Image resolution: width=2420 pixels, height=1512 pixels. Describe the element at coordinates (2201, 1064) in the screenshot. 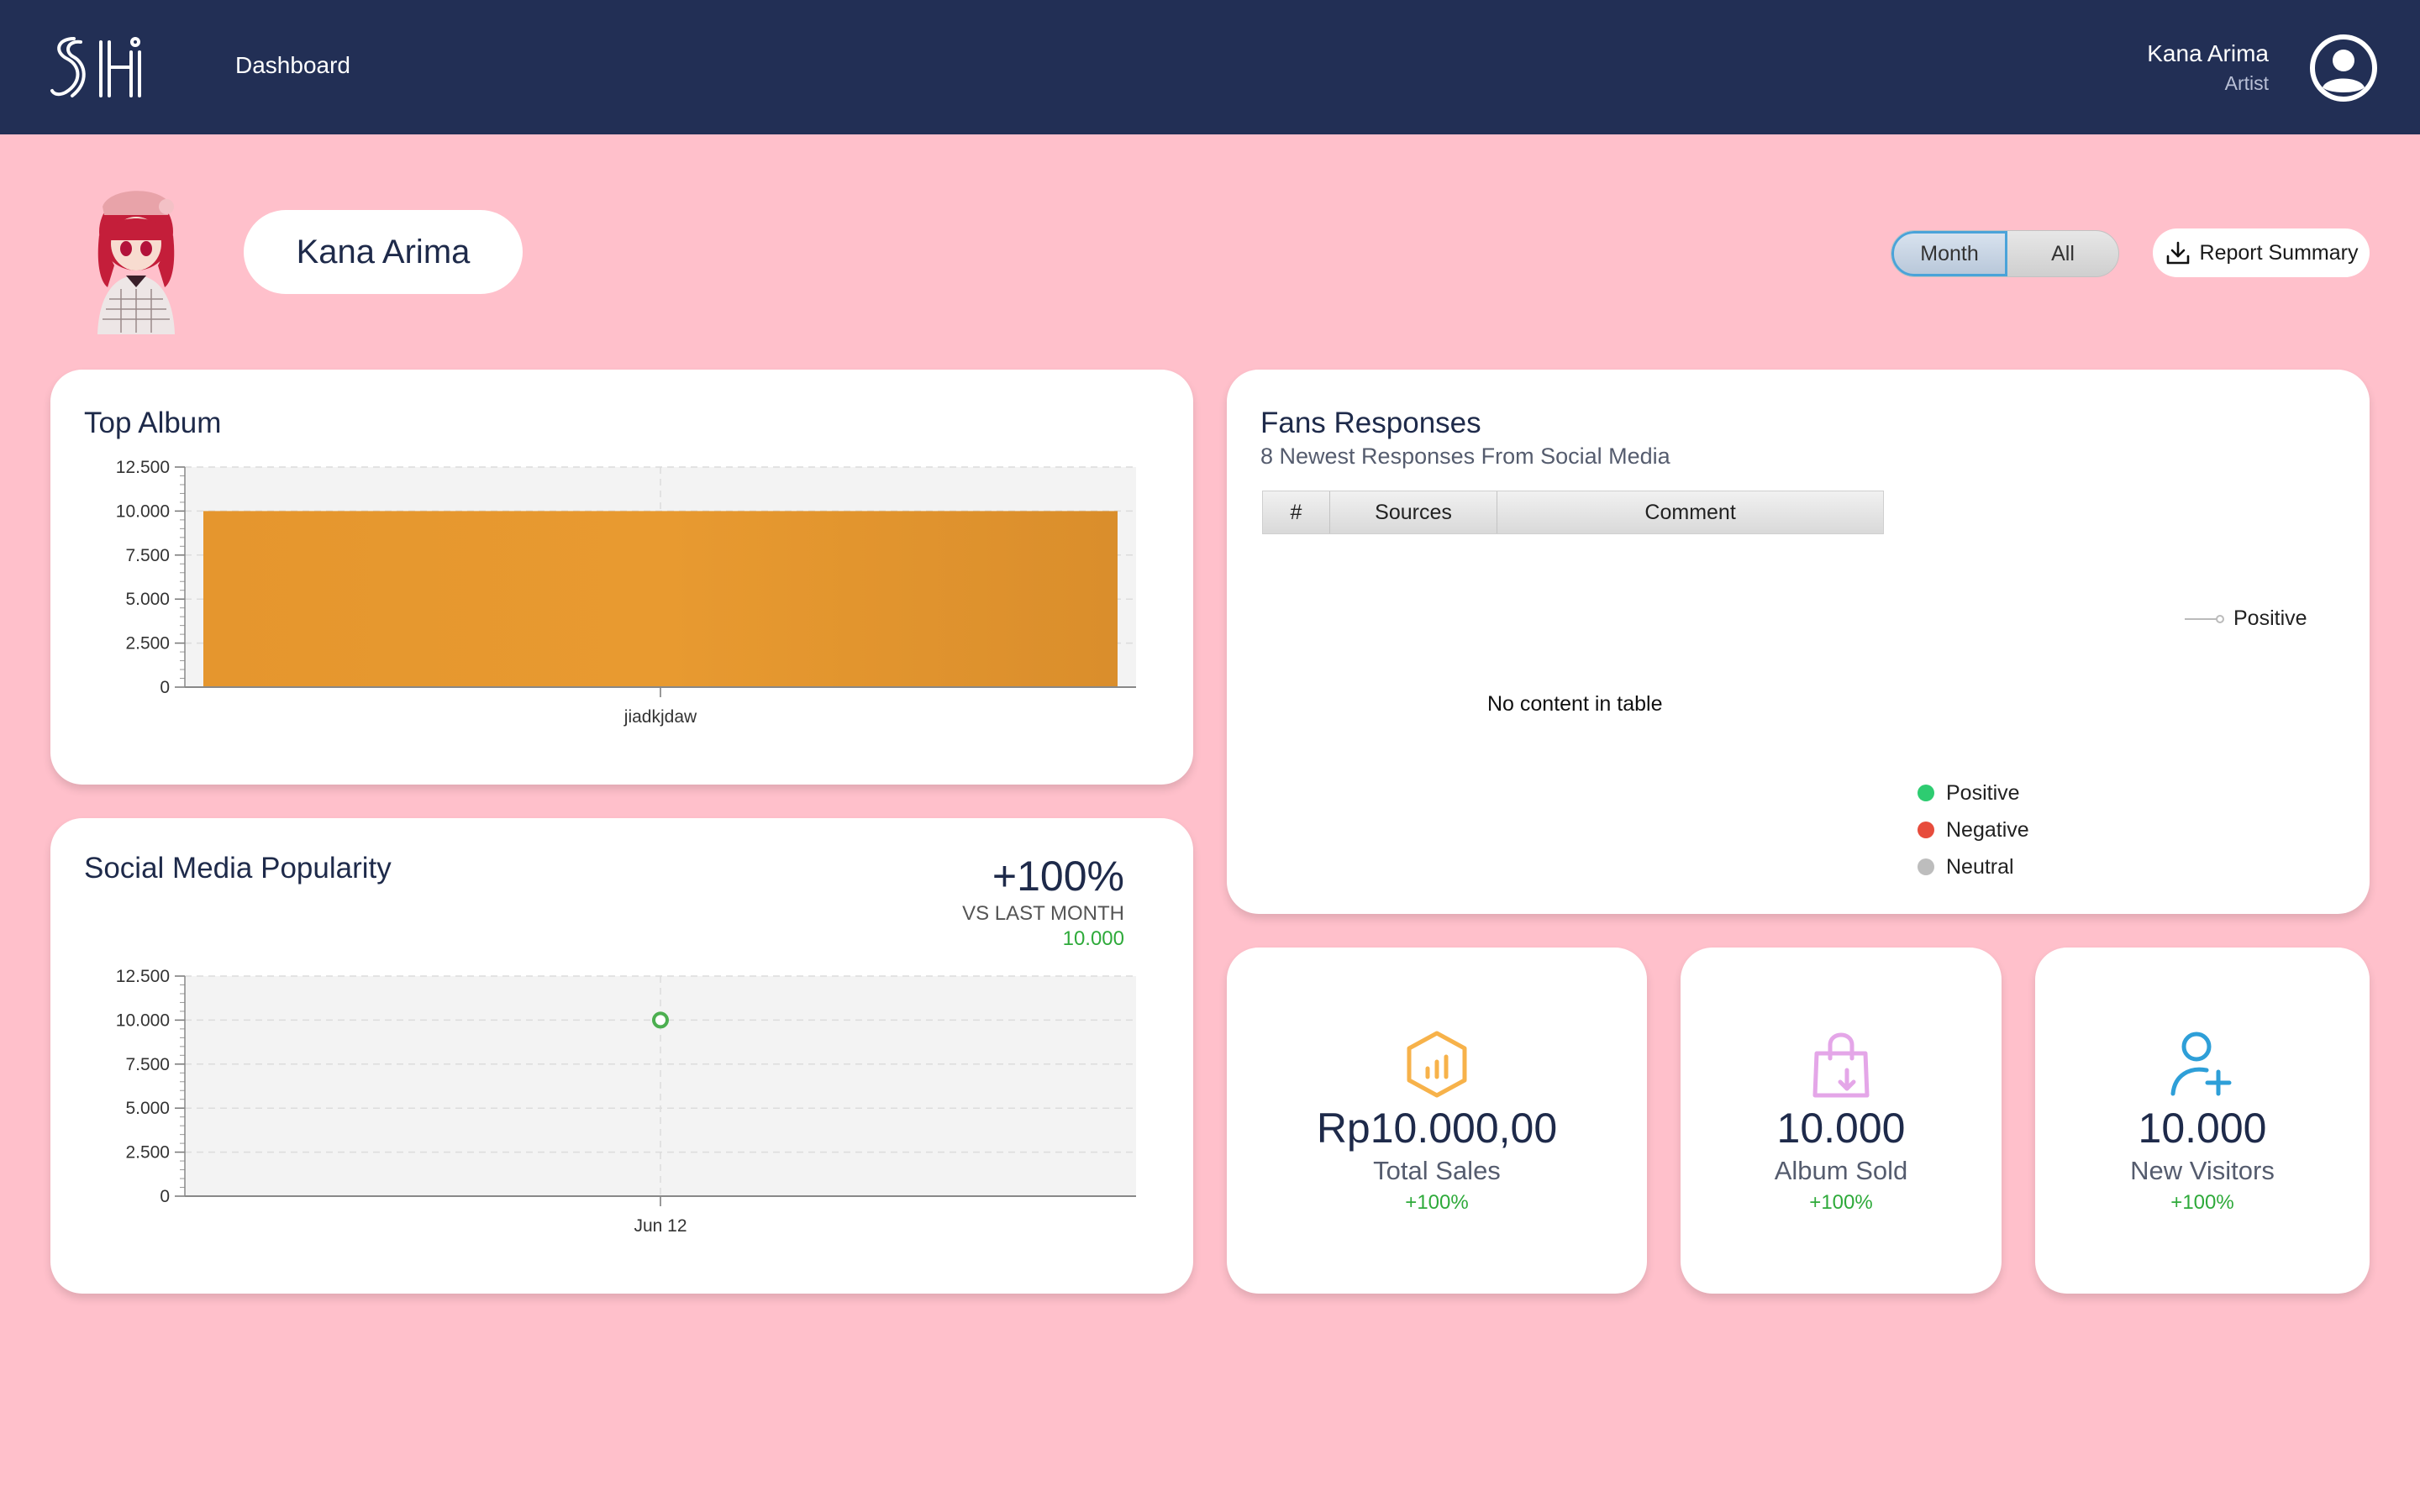

I see `add-user-icon` at that location.